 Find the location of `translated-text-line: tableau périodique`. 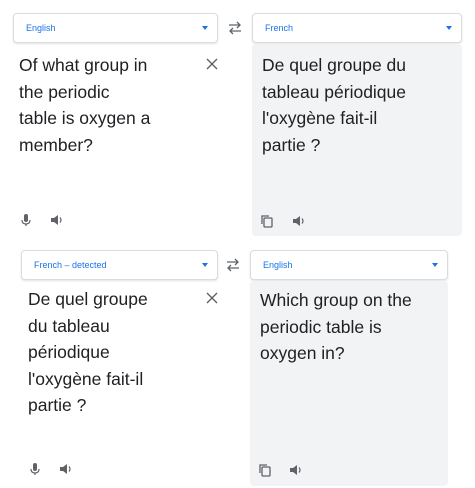

translated-text-line: tableau périodique is located at coordinates (334, 91).